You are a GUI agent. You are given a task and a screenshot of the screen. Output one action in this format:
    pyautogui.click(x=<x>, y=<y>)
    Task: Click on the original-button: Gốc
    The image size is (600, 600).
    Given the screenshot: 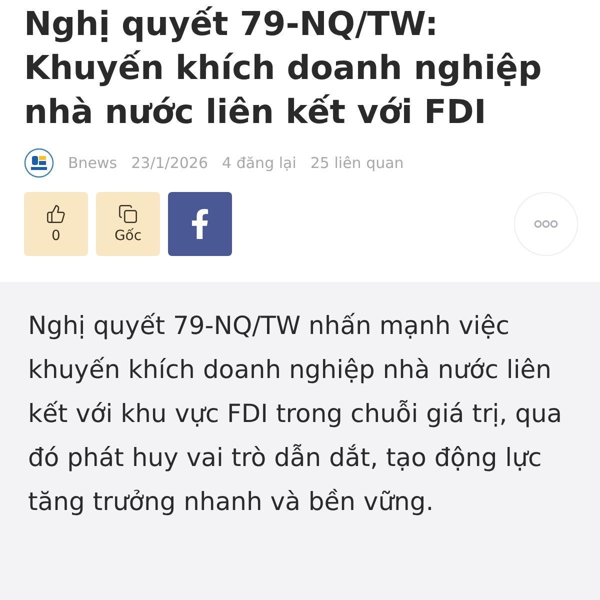 What is the action you would take?
    pyautogui.click(x=128, y=224)
    